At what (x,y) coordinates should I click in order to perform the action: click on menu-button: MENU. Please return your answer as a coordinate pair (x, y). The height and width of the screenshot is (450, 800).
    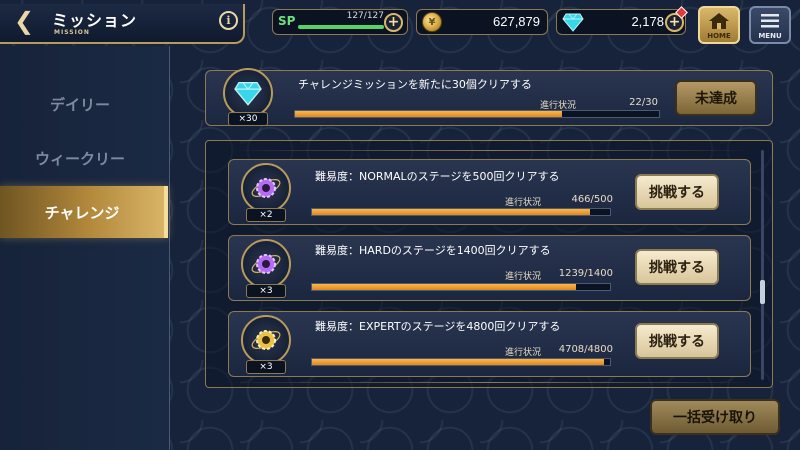
    Looking at the image, I should click on (770, 25).